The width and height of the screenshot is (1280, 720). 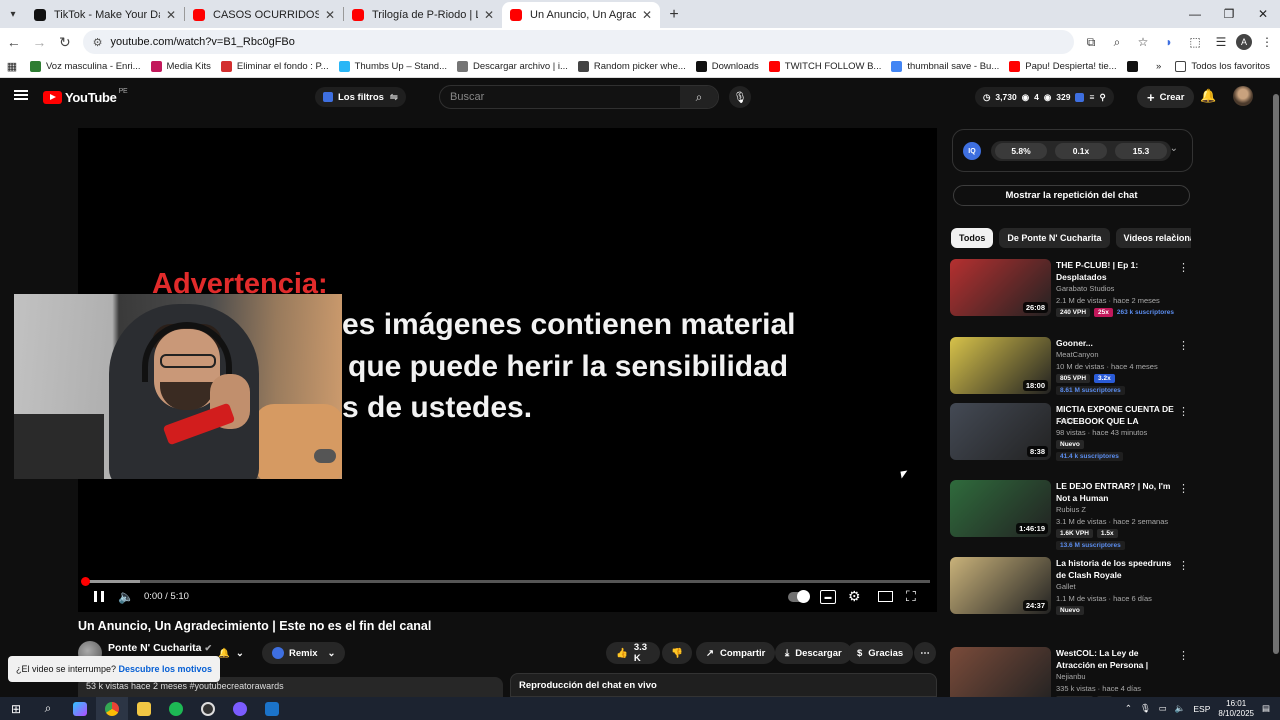 What do you see at coordinates (1243, 96) in the screenshot?
I see `avatar` at bounding box center [1243, 96].